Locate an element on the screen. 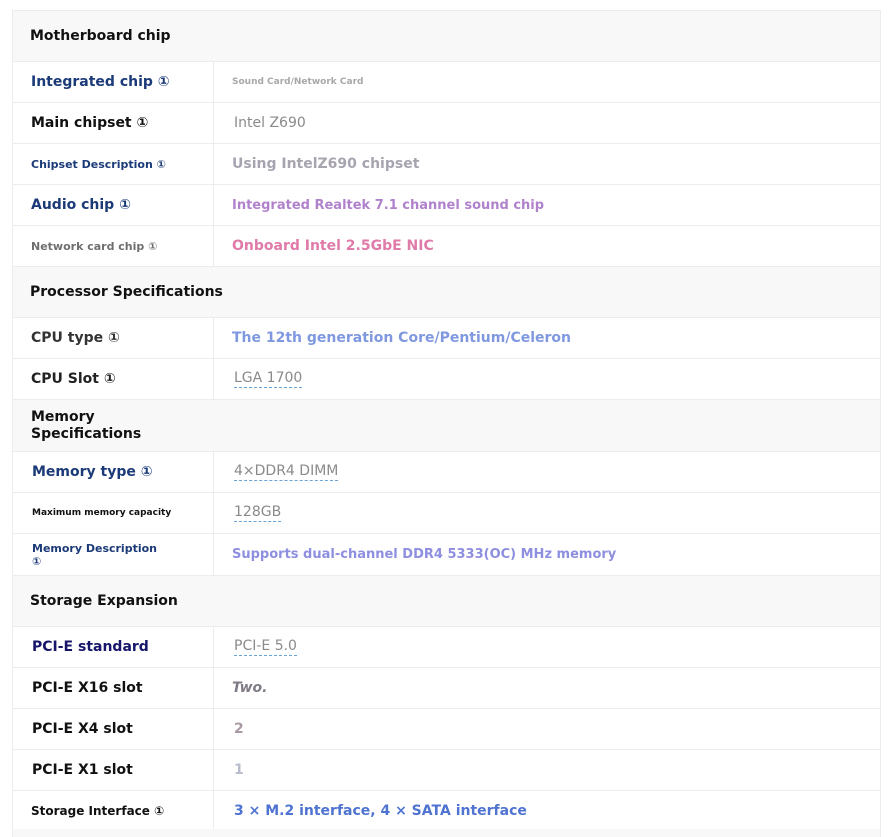  row-label: CPU type ① is located at coordinates (113, 338).